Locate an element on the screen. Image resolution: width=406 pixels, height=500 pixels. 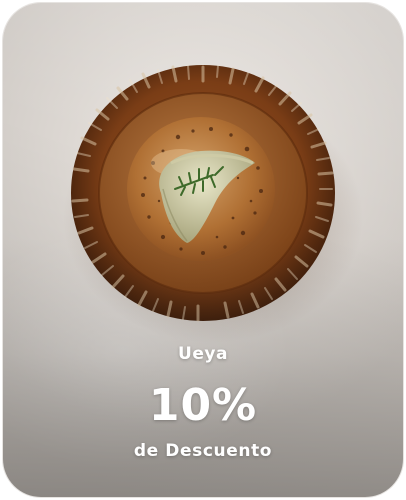
brand-name: Ueya is located at coordinates (203, 354).